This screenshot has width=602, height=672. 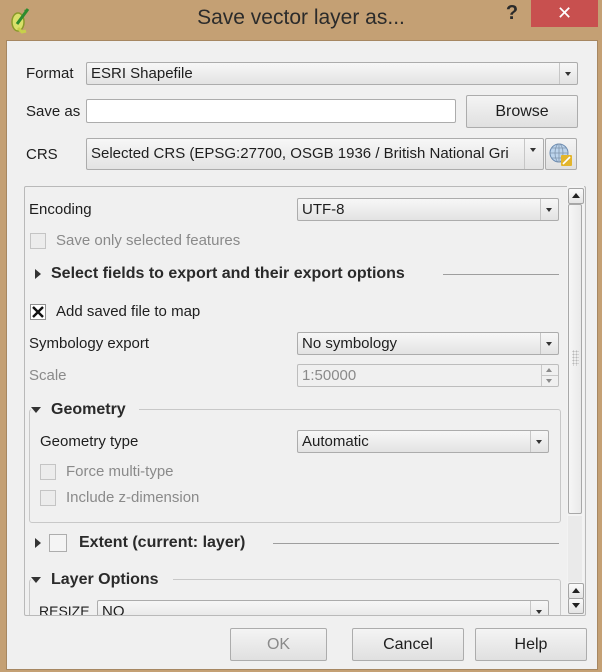 I want to click on force-multi-label: Force multi-type, so click(x=120, y=471).